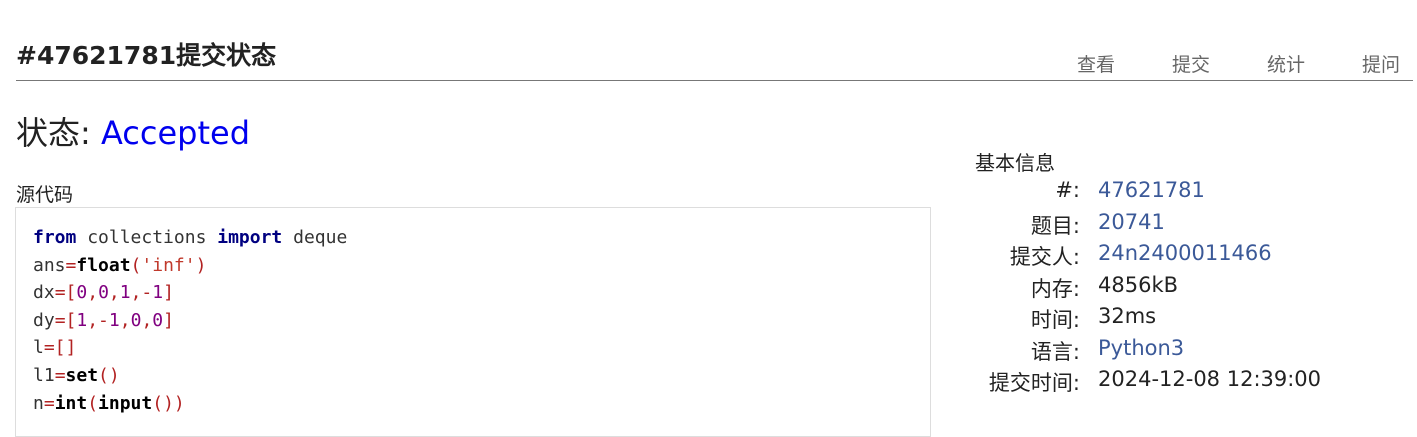  I want to click on code-line: dx=[0,0,1,-1], so click(103, 293).